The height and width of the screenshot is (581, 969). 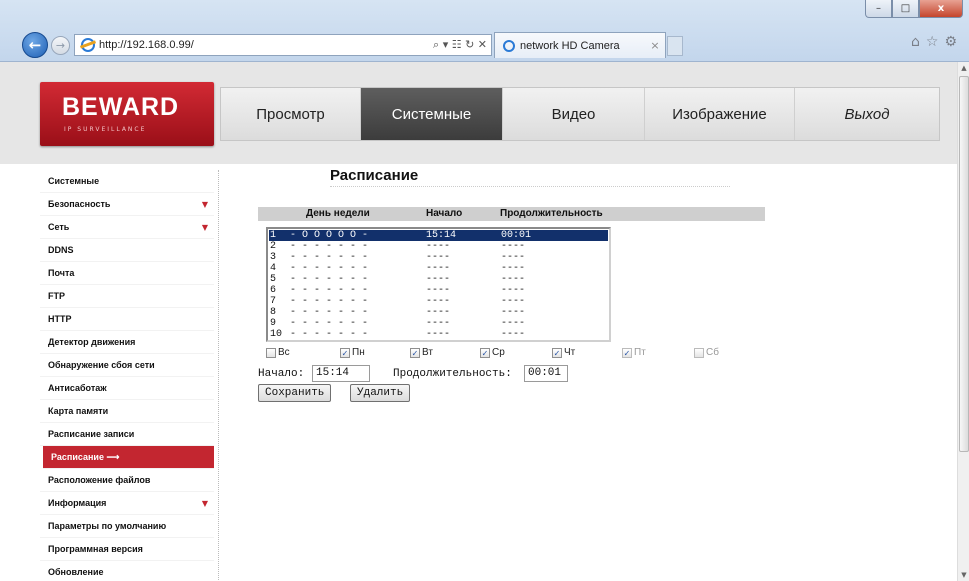 I want to click on address-bar: http://192.168.0.99/ ⌕ ▾ ☷ ↻ ✕, so click(x=283, y=45).